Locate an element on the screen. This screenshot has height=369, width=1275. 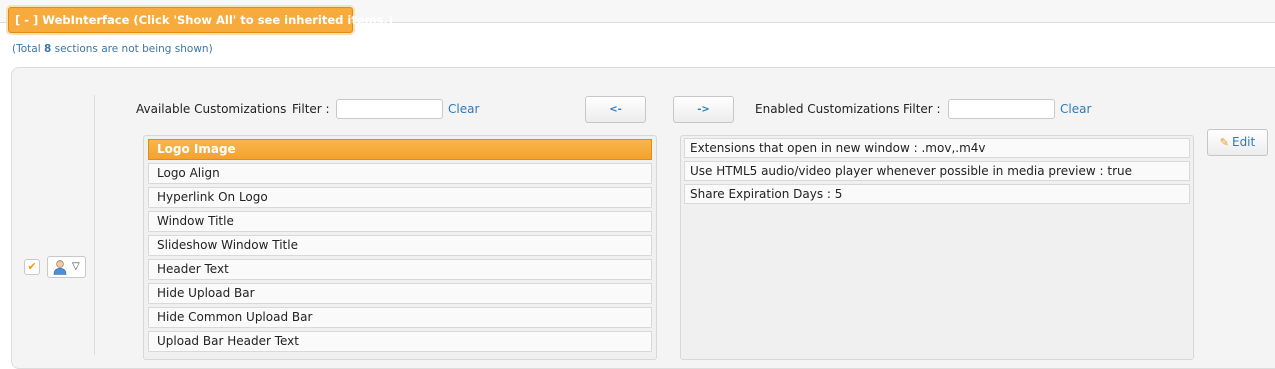
pencil-icon: ✎ is located at coordinates (1224, 142).